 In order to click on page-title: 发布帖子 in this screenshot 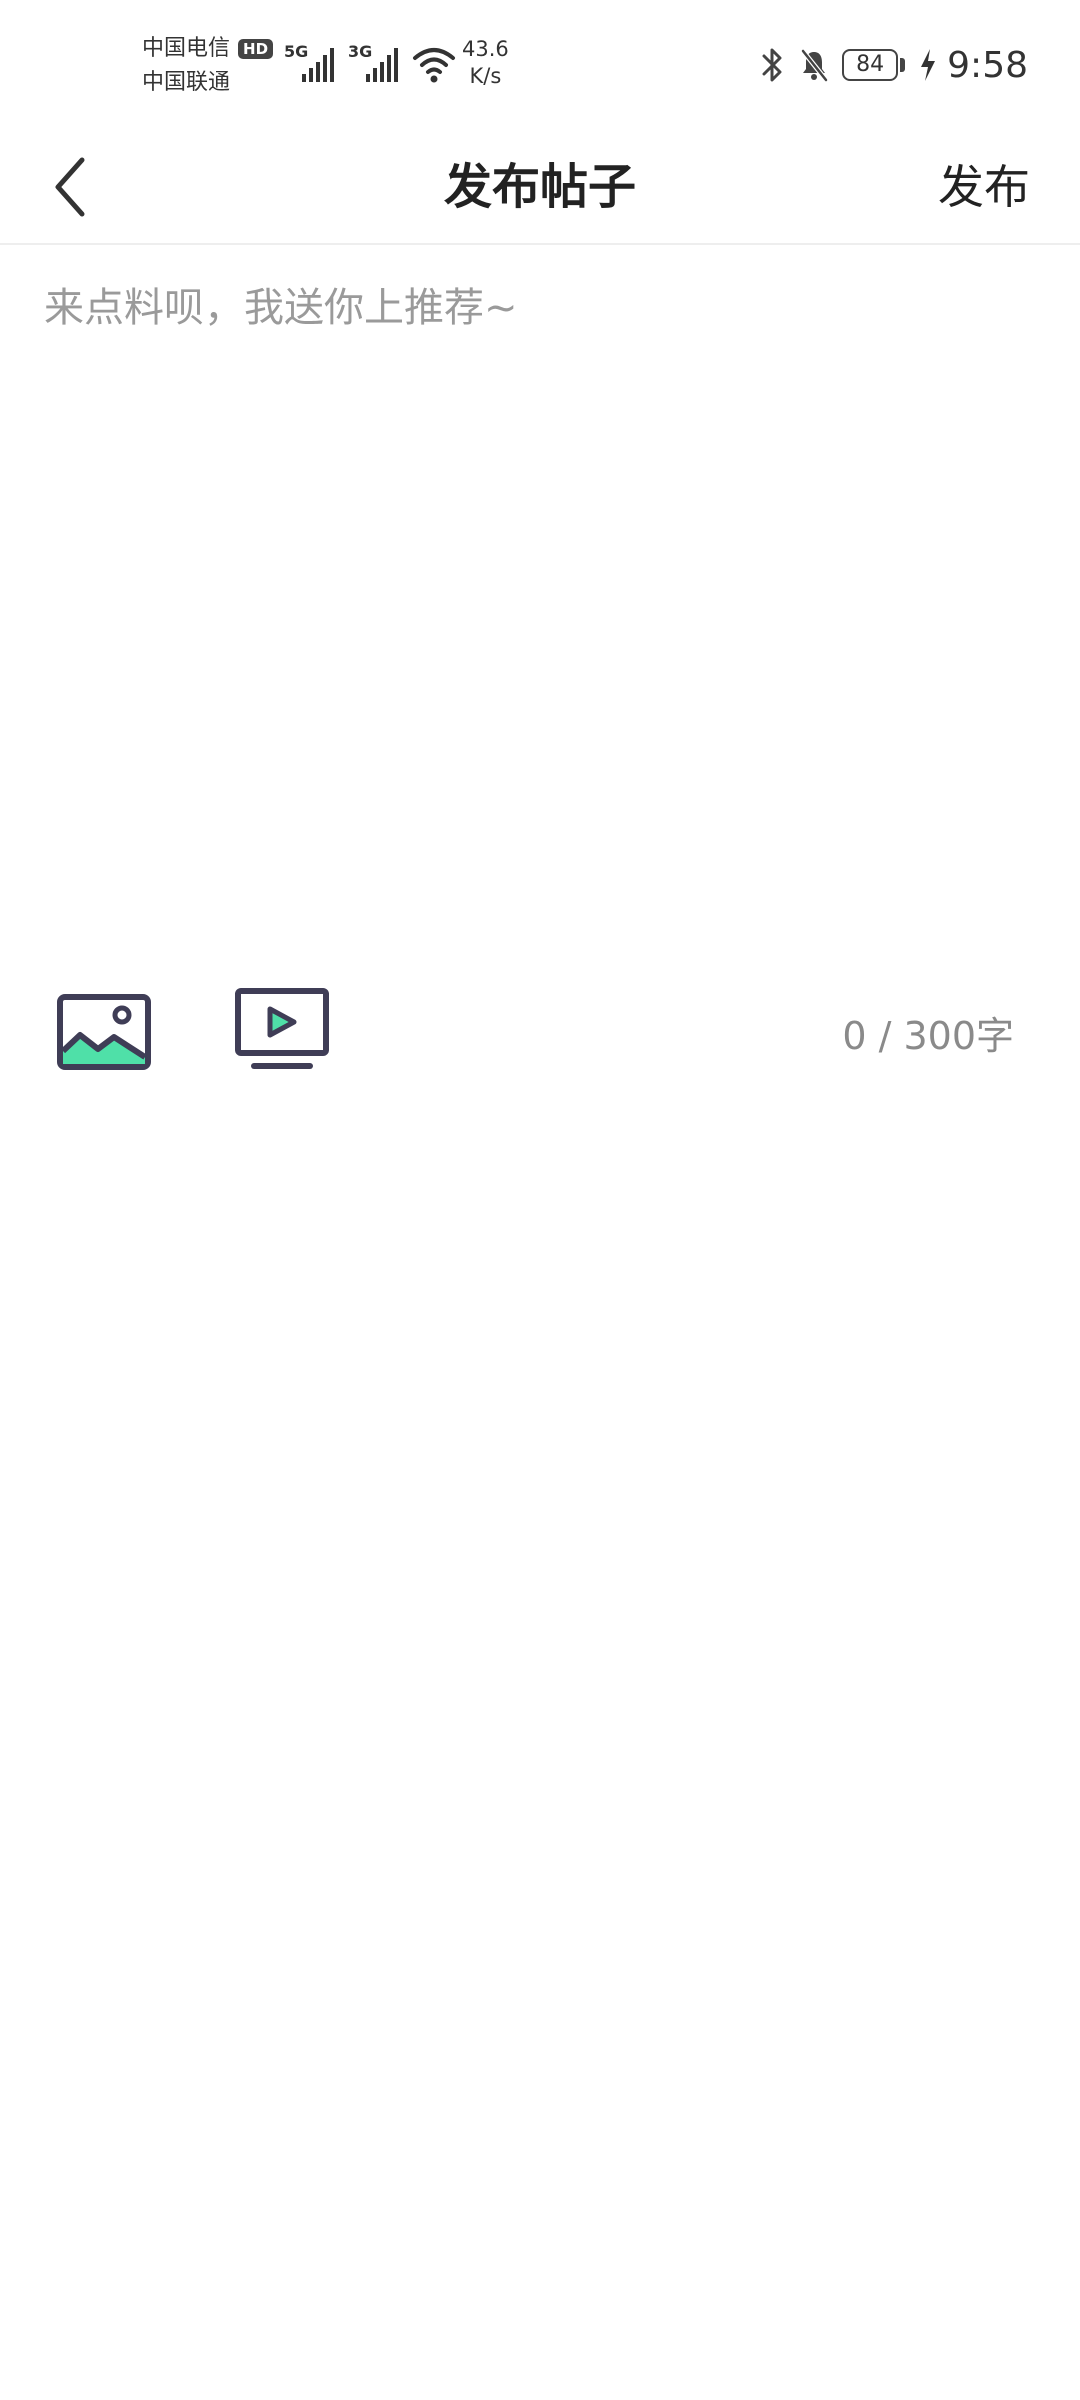, I will do `click(539, 187)`.